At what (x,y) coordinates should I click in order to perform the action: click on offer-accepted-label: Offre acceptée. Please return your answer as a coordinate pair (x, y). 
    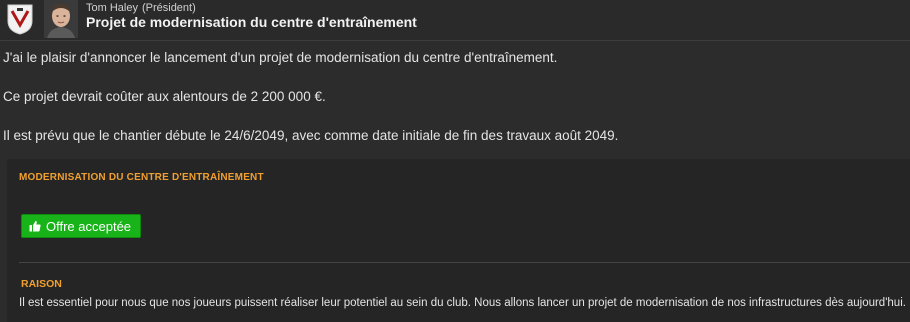
    Looking at the image, I should click on (89, 226).